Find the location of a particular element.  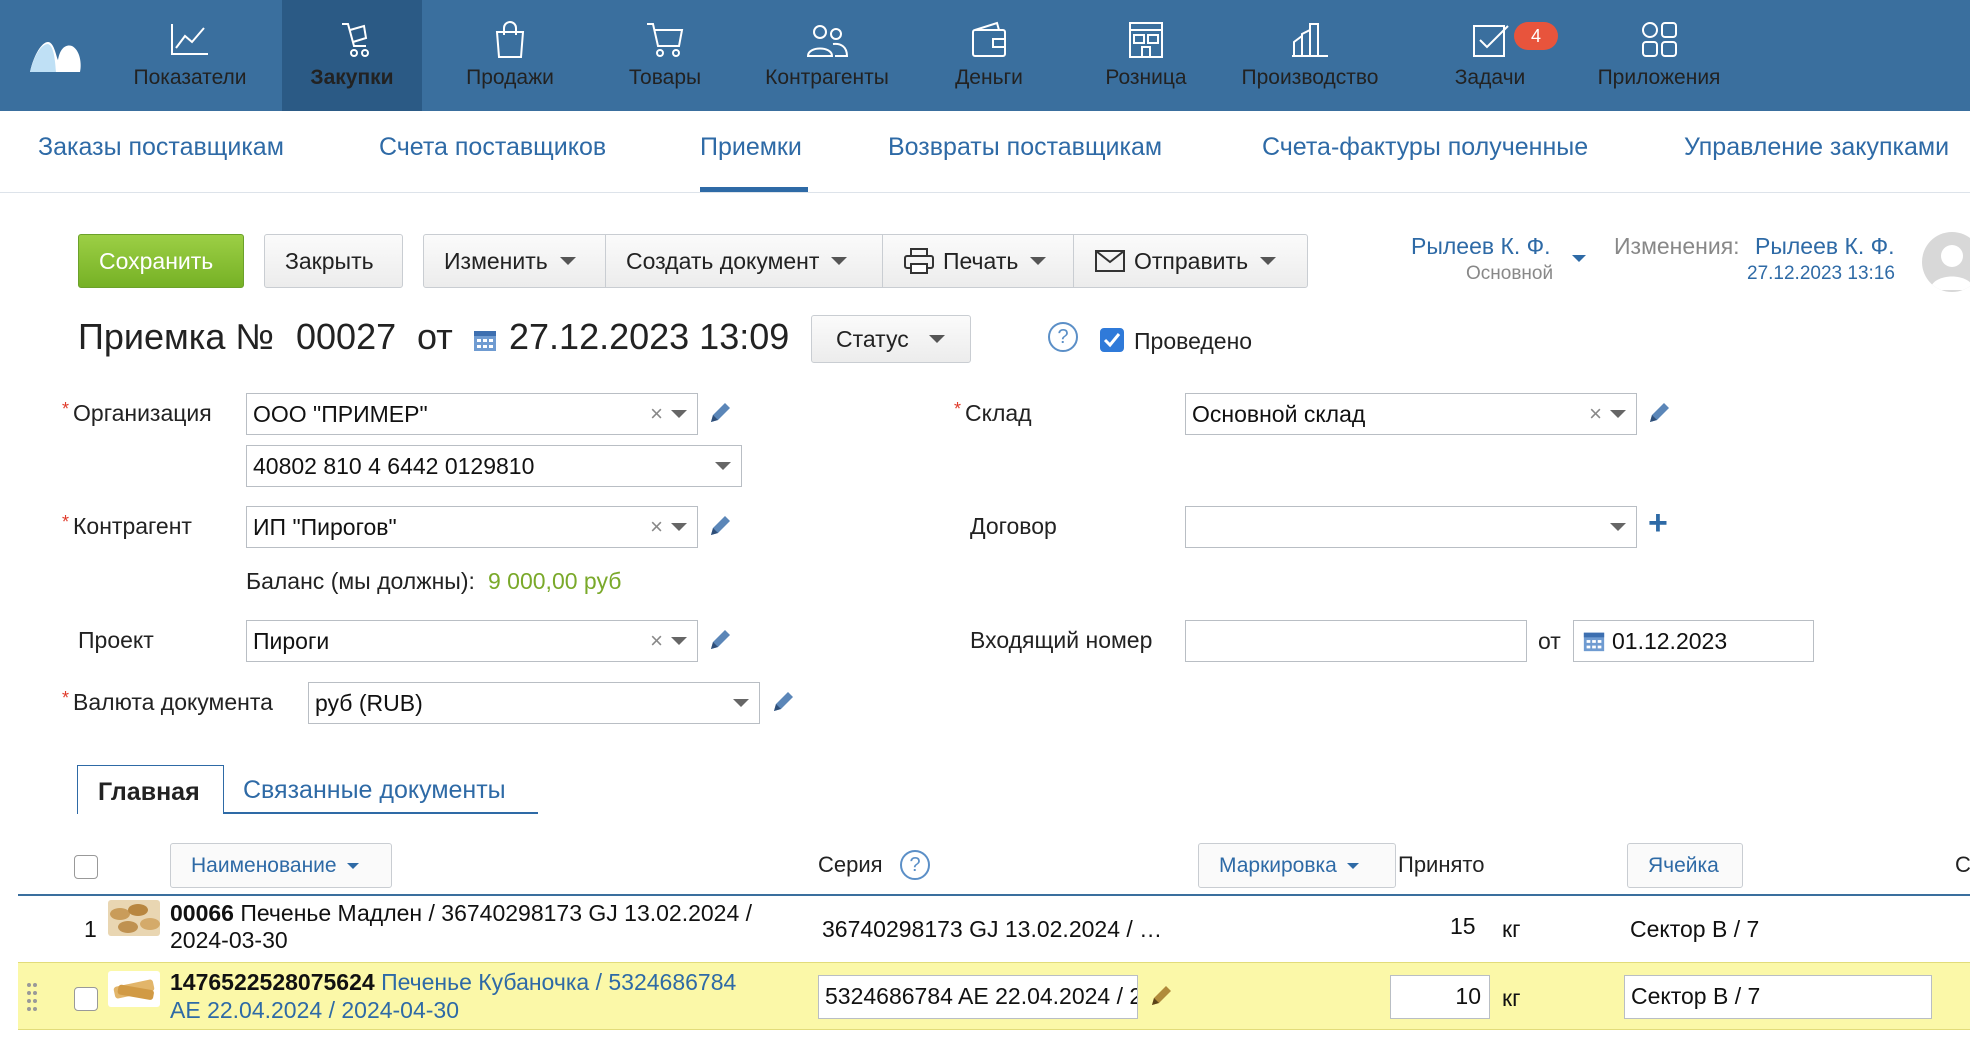

nav-dashboard: Показатели is located at coordinates (190, 55).